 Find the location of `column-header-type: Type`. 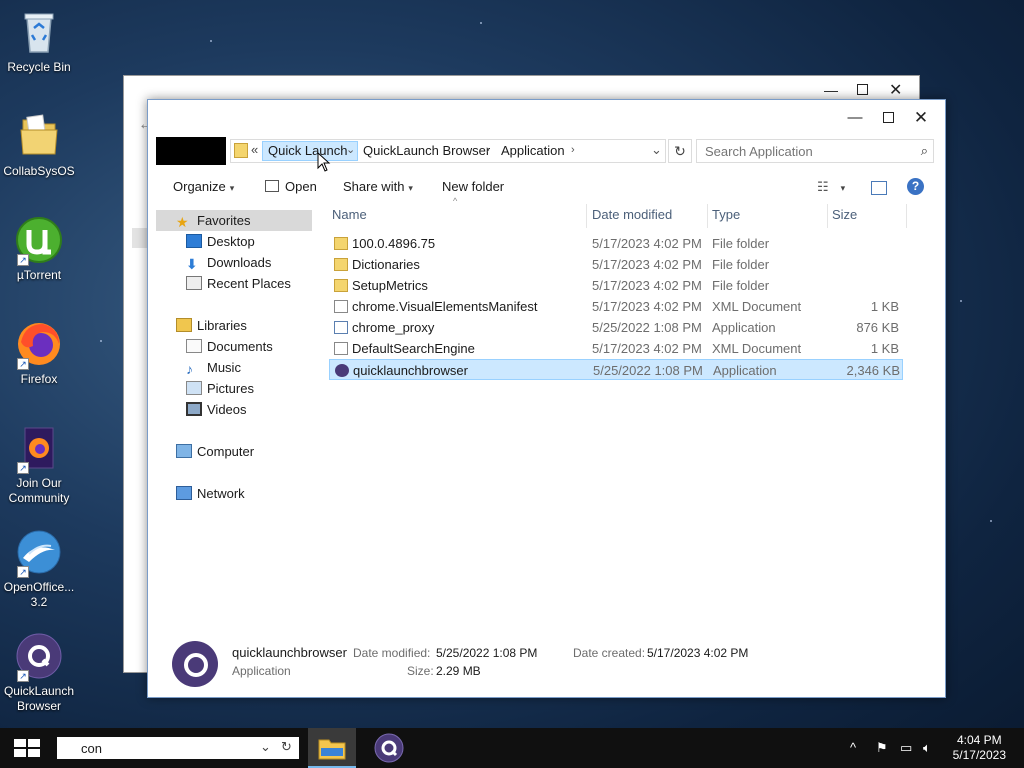

column-header-type: Type is located at coordinates (767, 215).